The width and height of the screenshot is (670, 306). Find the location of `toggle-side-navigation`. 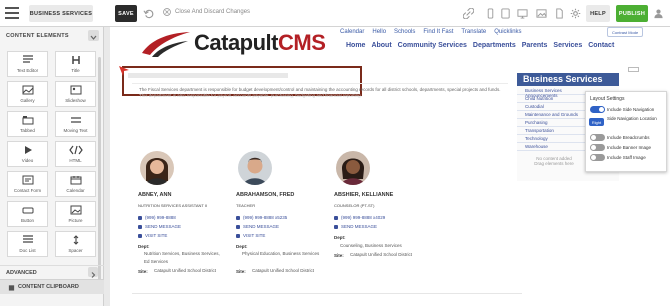

toggle-side-navigation is located at coordinates (597, 109).